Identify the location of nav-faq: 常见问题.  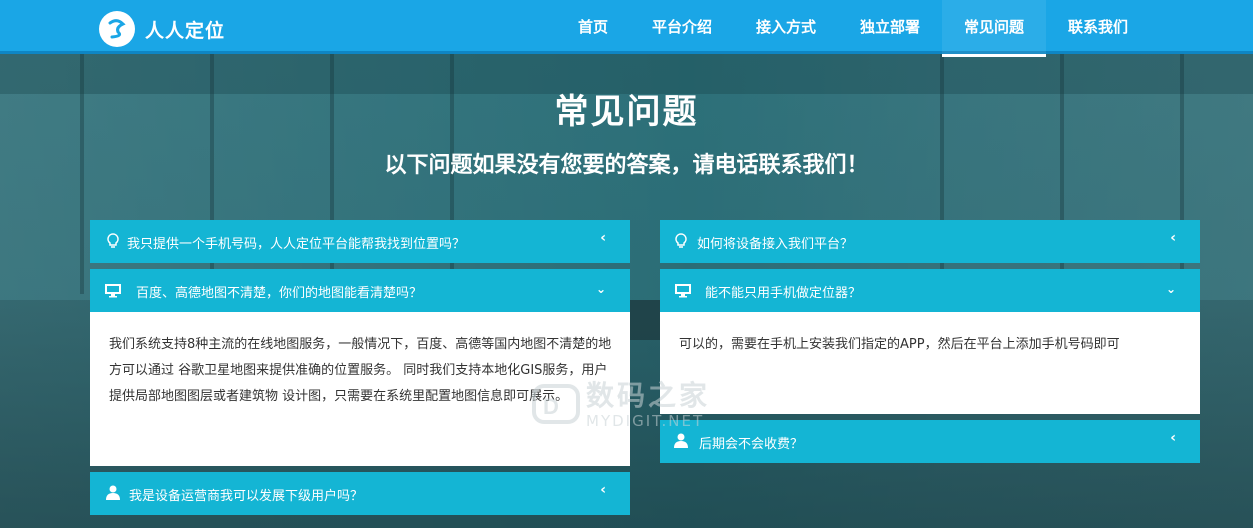
(994, 28).